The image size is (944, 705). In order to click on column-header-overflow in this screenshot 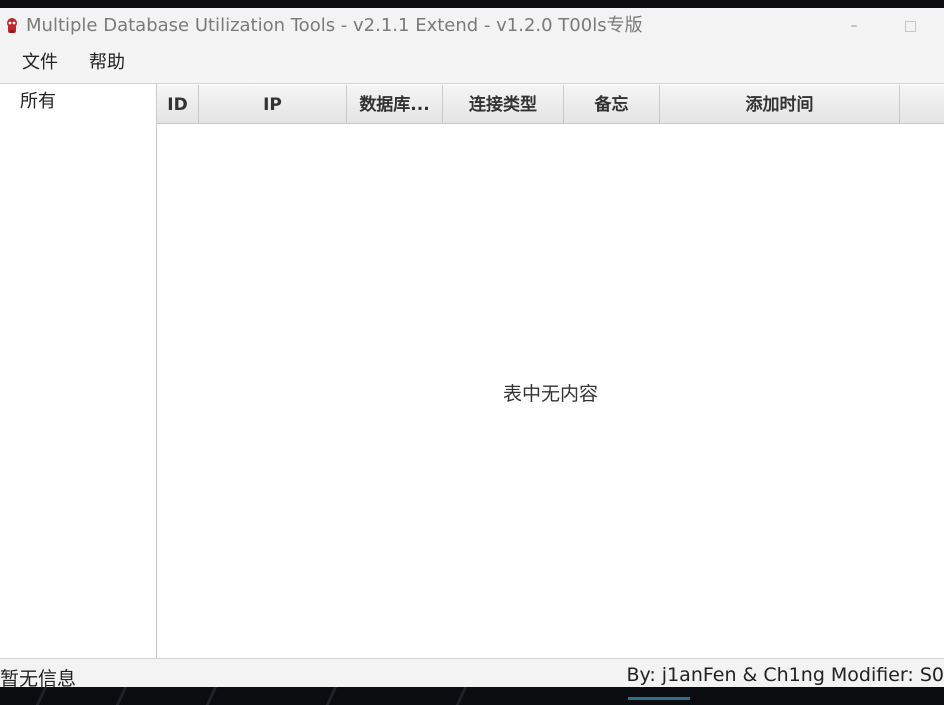, I will do `click(922, 104)`.